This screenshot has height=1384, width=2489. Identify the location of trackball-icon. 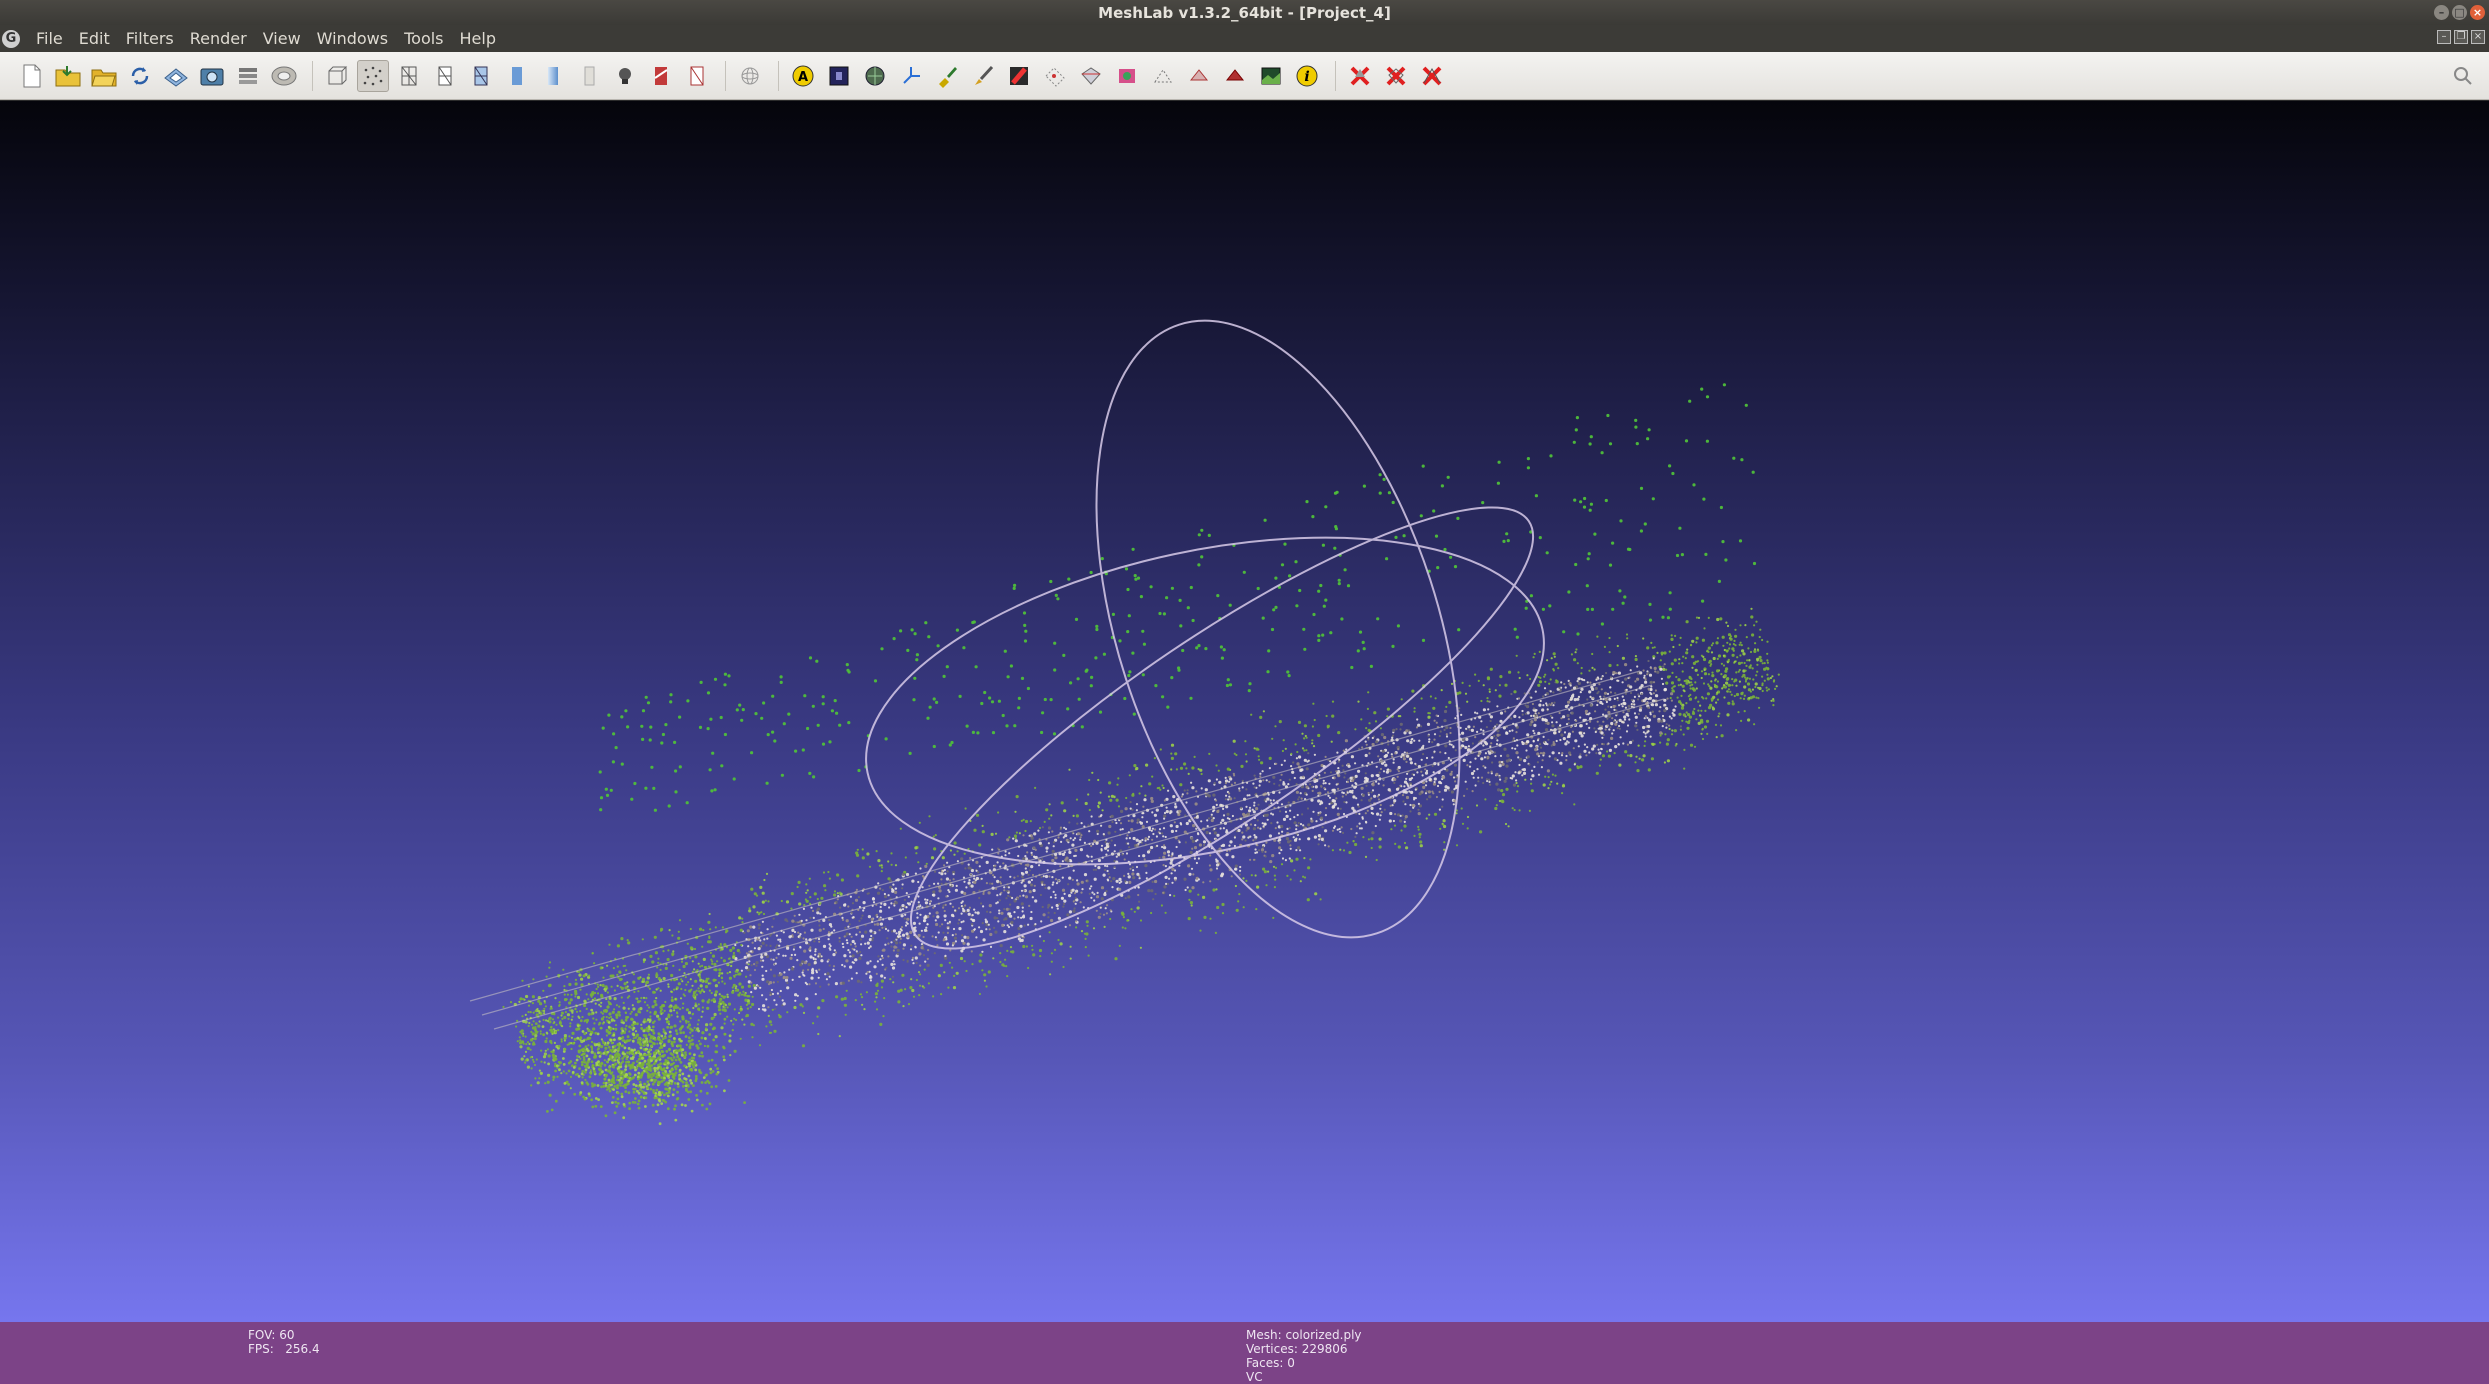
(750, 76).